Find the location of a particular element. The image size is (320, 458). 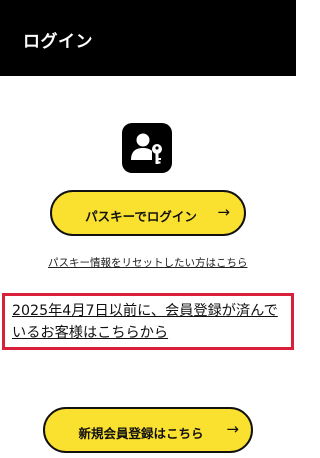

passkey-icon is located at coordinates (147, 148).